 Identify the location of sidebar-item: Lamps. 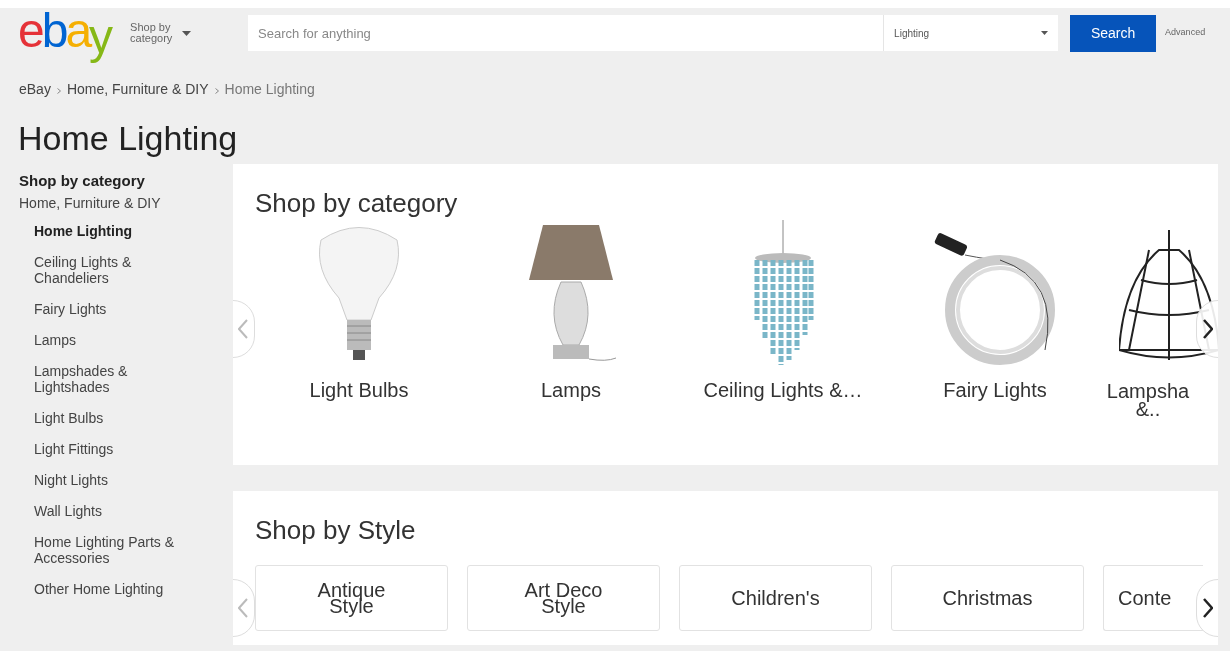
(119, 339).